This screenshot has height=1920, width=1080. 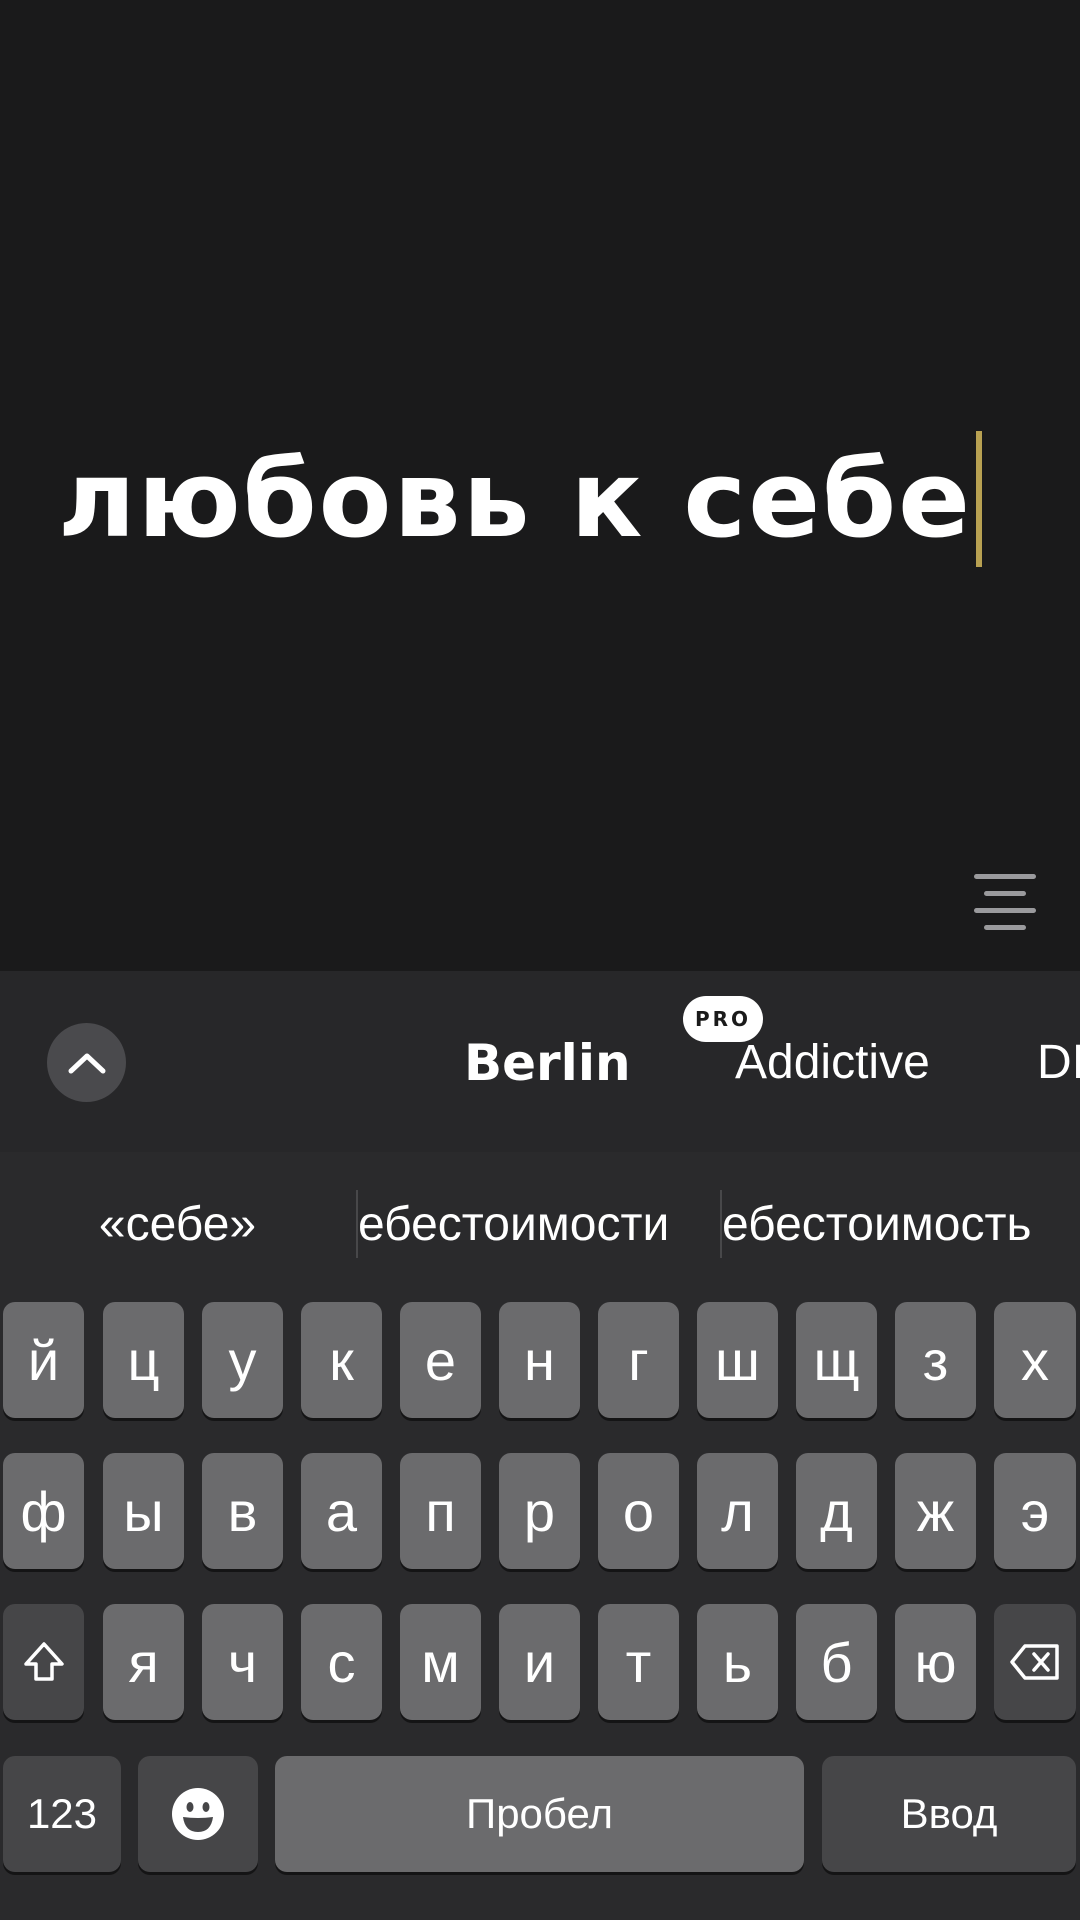 What do you see at coordinates (242, 1662) in the screenshot?
I see `key: ч` at bounding box center [242, 1662].